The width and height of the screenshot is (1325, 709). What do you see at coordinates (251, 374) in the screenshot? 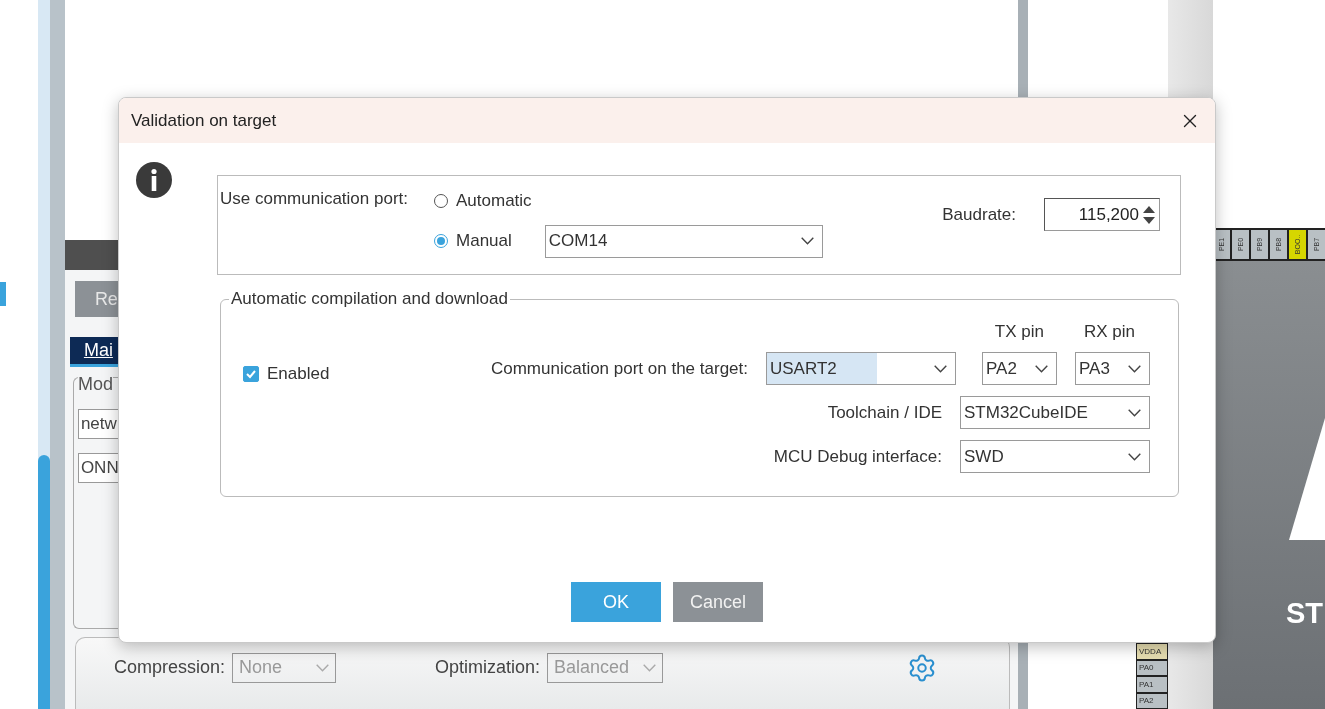
I see `checkbox` at bounding box center [251, 374].